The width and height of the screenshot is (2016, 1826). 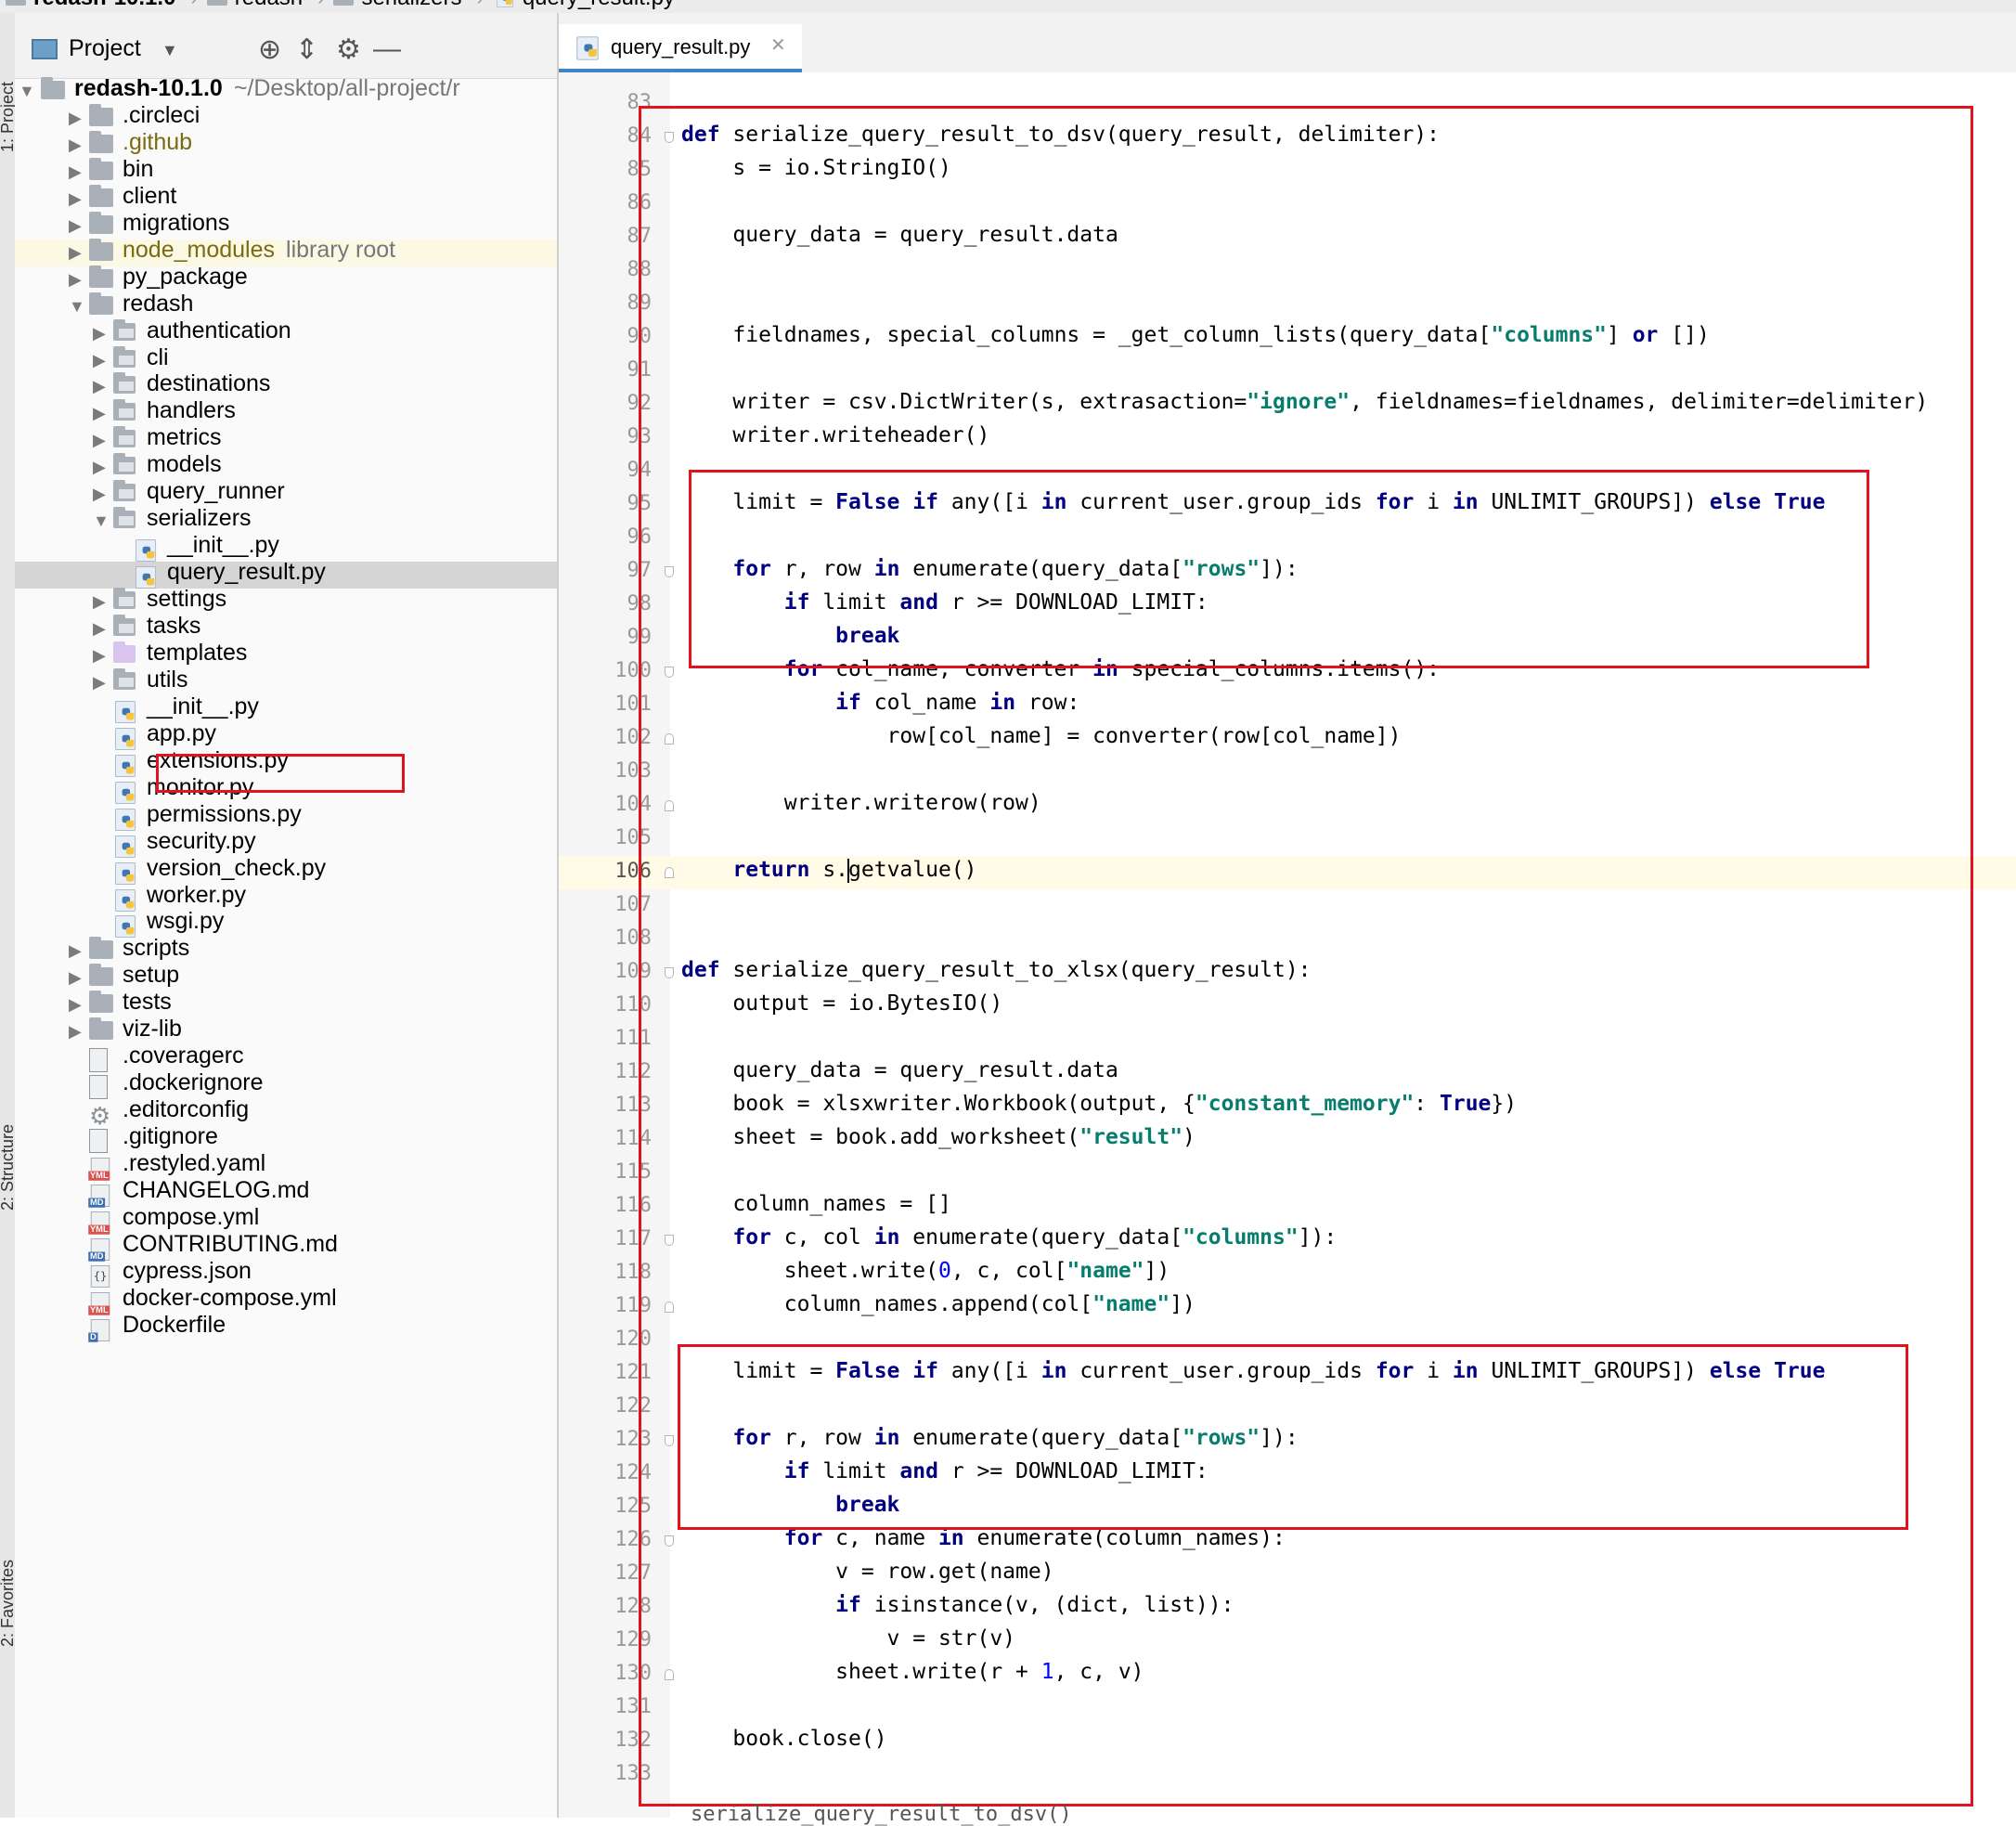 I want to click on highlight-box-limit-dsv, so click(x=1279, y=569).